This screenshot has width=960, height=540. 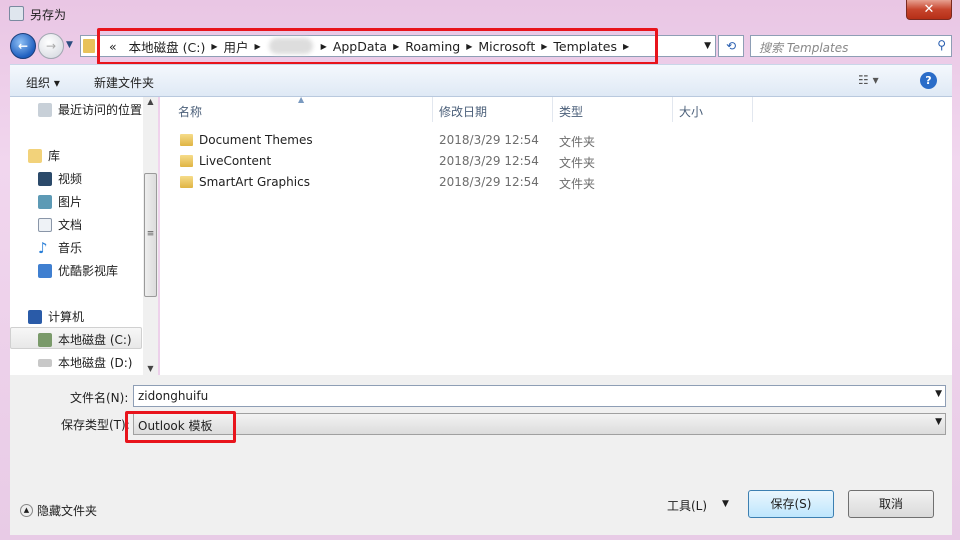 I want to click on tools-button: 工具(L), so click(x=687, y=505).